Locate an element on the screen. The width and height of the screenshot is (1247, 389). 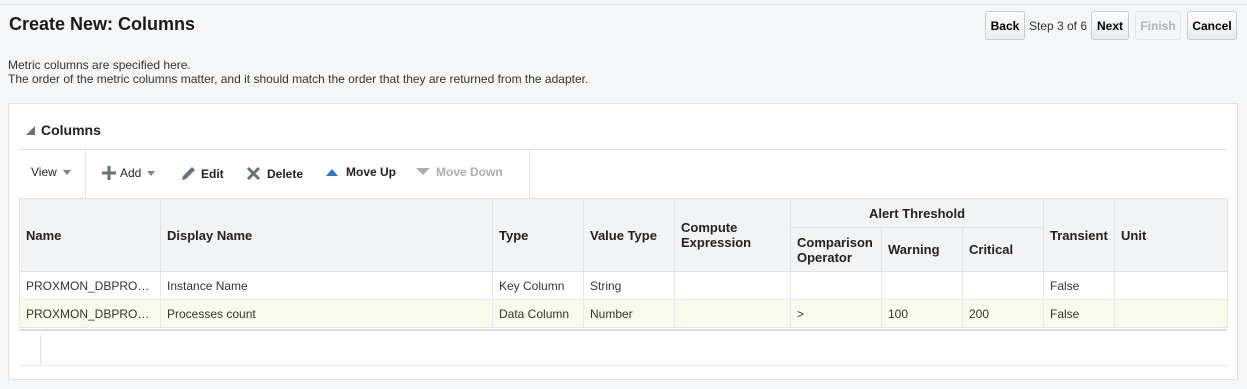
edit-label: Edit is located at coordinates (212, 173).